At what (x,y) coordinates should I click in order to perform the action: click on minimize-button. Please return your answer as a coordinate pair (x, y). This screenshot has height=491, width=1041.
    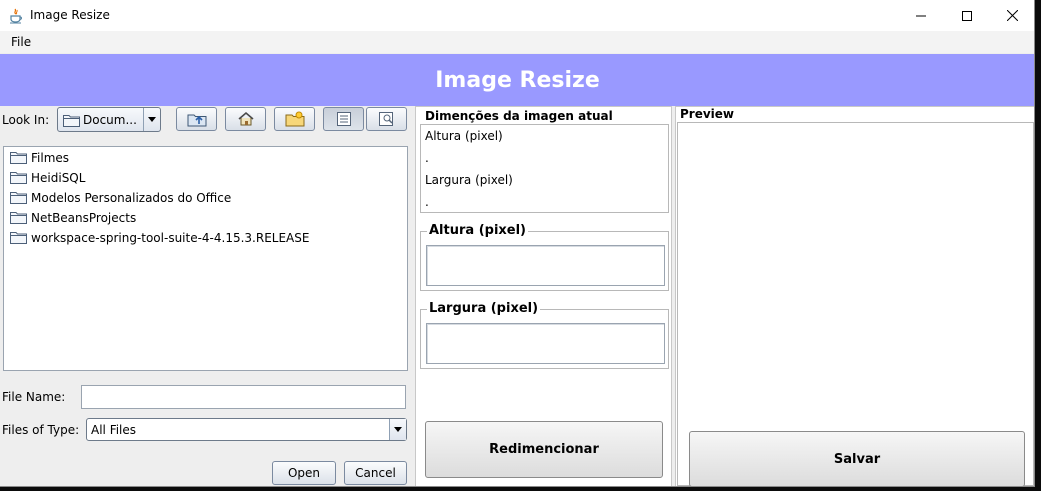
    Looking at the image, I should click on (921, 15).